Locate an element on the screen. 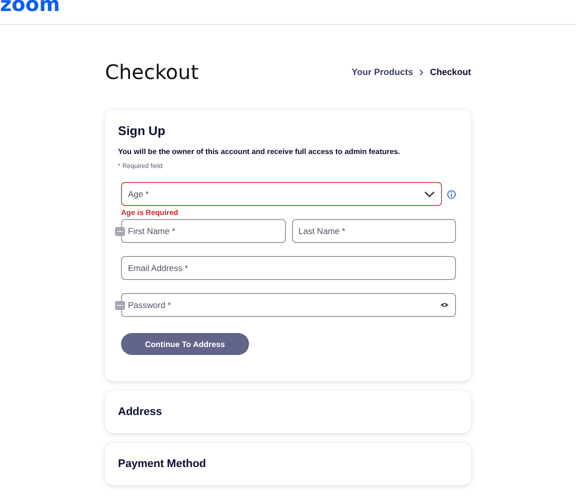 This screenshot has height=499, width=576. zoom-logo: zoom is located at coordinates (30, 7).